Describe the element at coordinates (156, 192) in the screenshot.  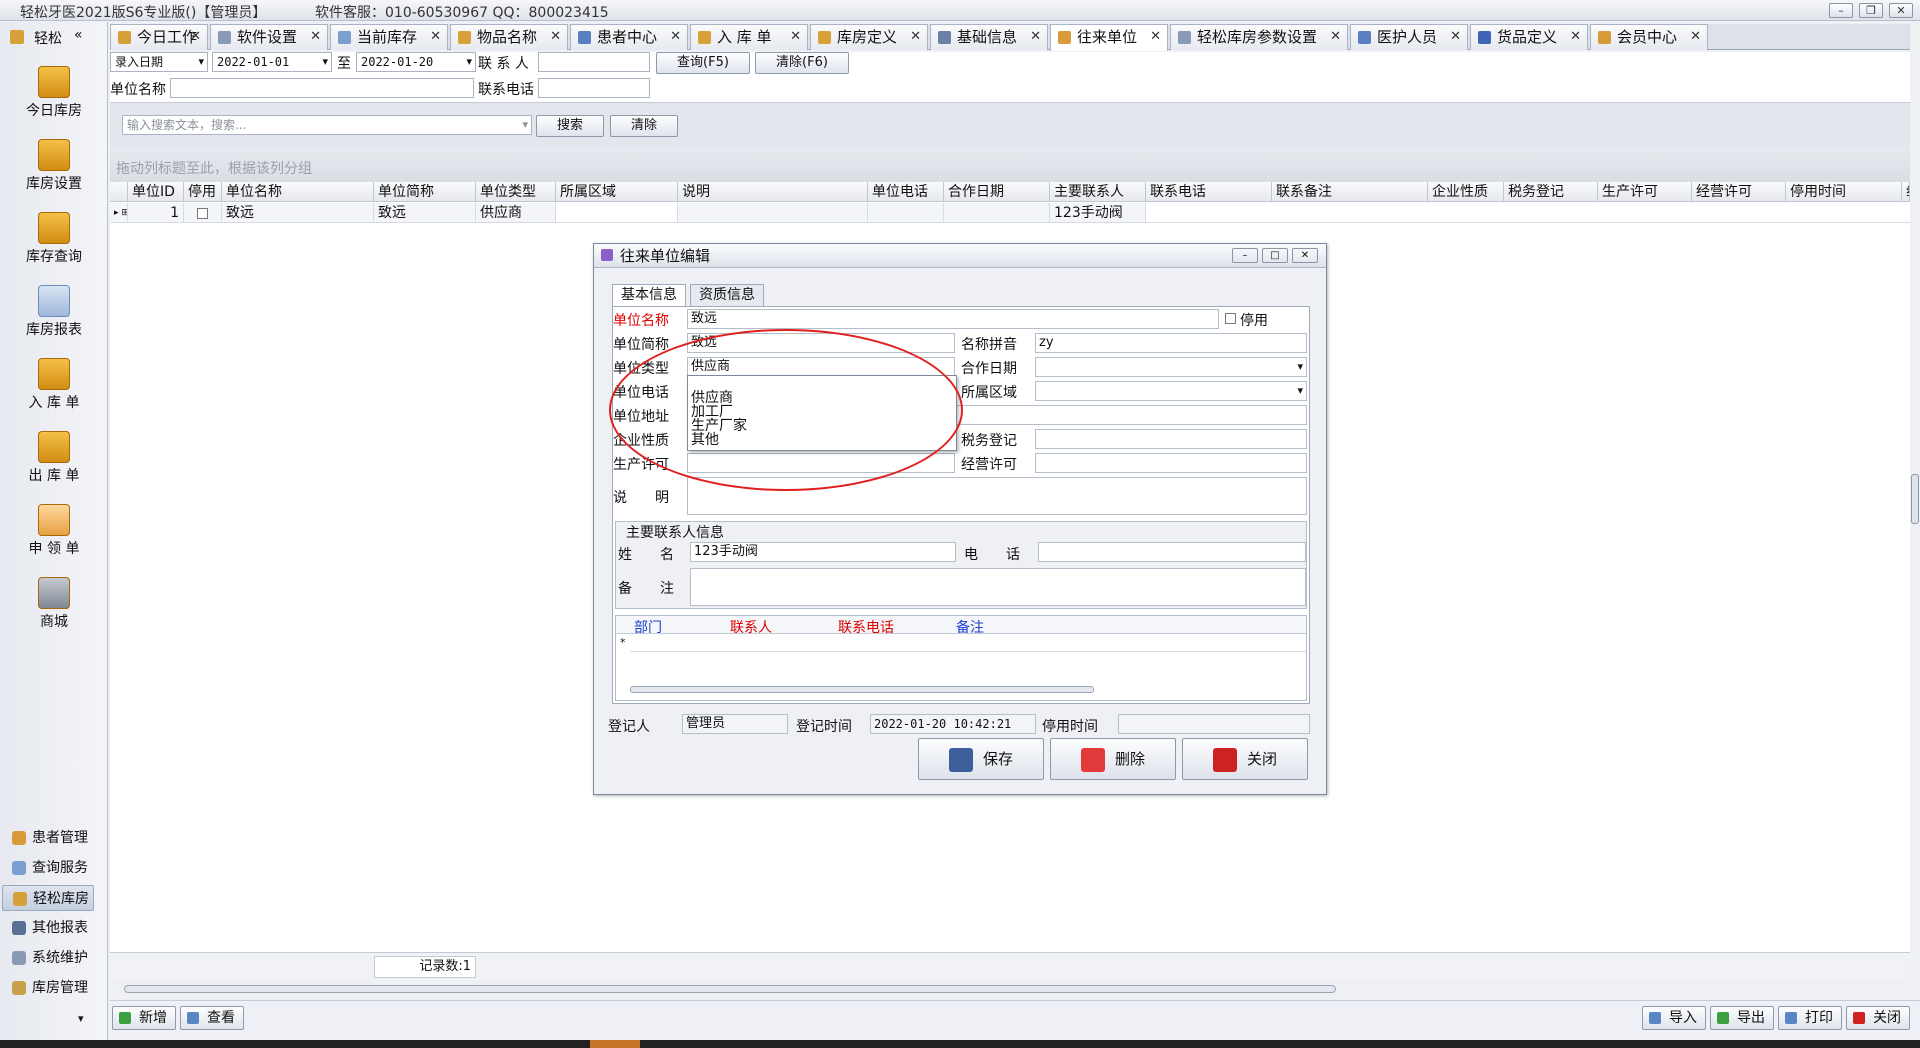
I see `column-header: 单位ID` at that location.